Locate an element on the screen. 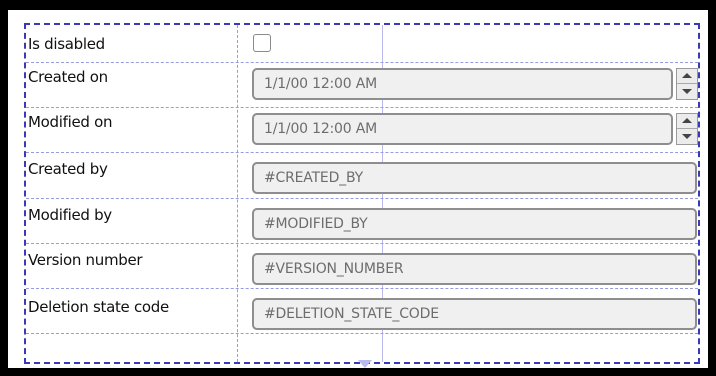 This screenshot has height=376, width=716. is-disabled-checkbox is located at coordinates (262, 43).